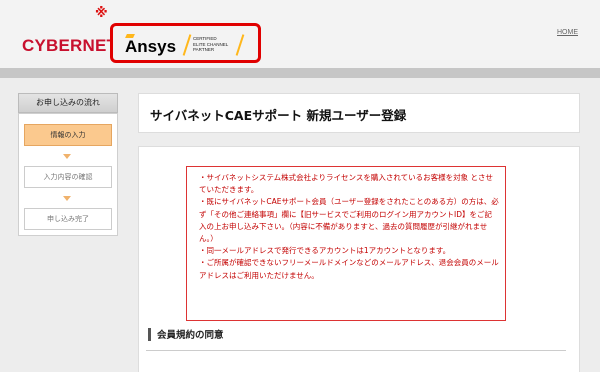  I want to click on note-mark: ※, so click(101, 13).